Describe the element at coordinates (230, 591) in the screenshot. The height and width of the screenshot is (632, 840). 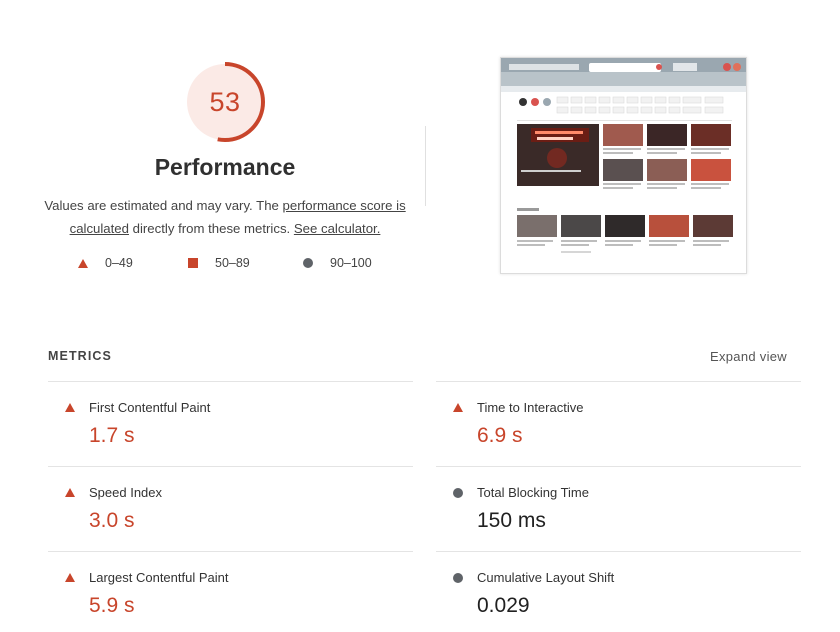
I see `metric-largest-contentful-paint: Largest Contentful Paint 5.9 s` at that location.